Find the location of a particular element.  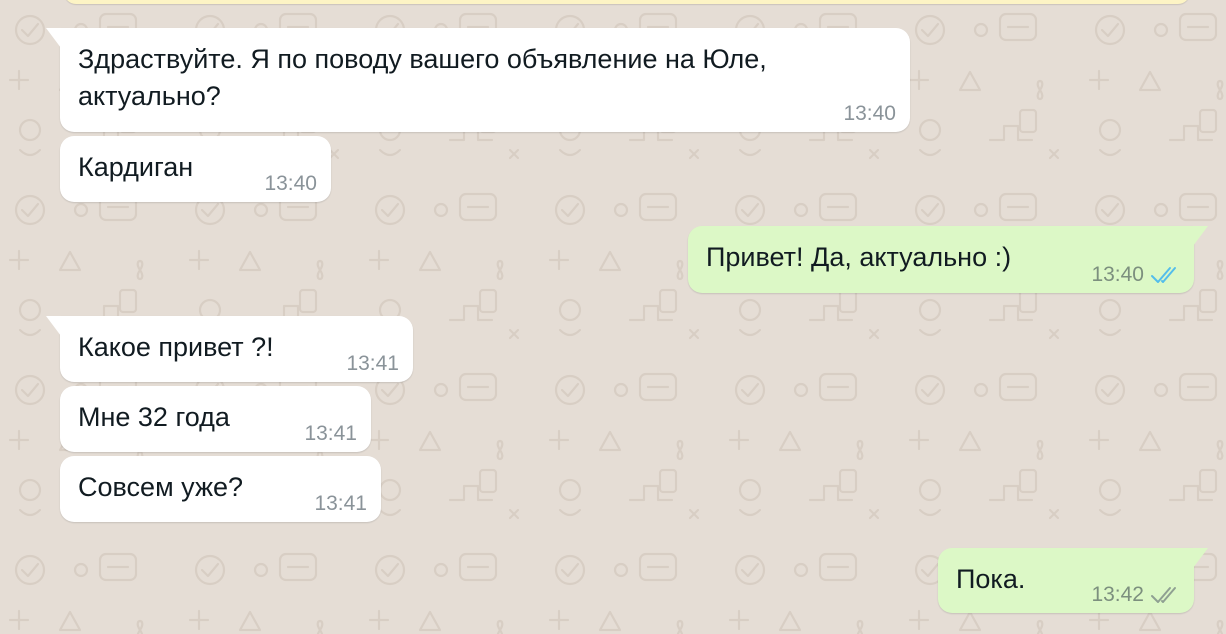

message-meta: 13:42 is located at coordinates (1135, 595).